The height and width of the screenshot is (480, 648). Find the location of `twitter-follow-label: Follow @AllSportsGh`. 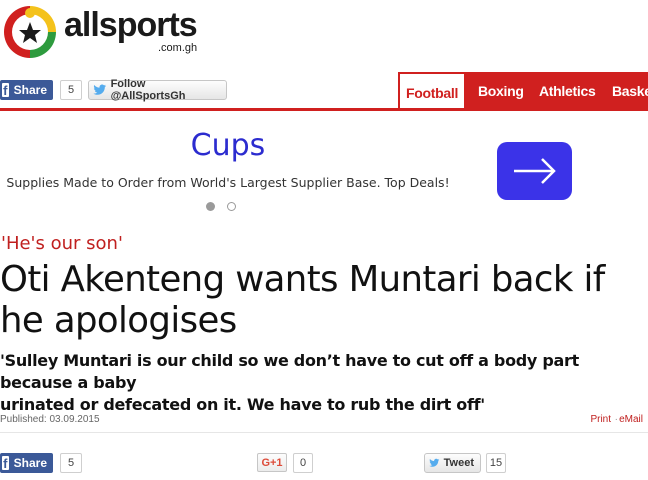

twitter-follow-label: Follow @AllSportsGh is located at coordinates (148, 90).